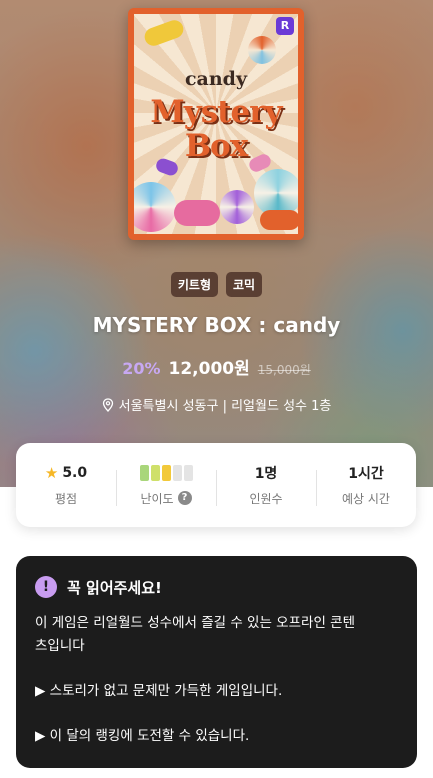  I want to click on sale-price: 12,000원, so click(209, 369).